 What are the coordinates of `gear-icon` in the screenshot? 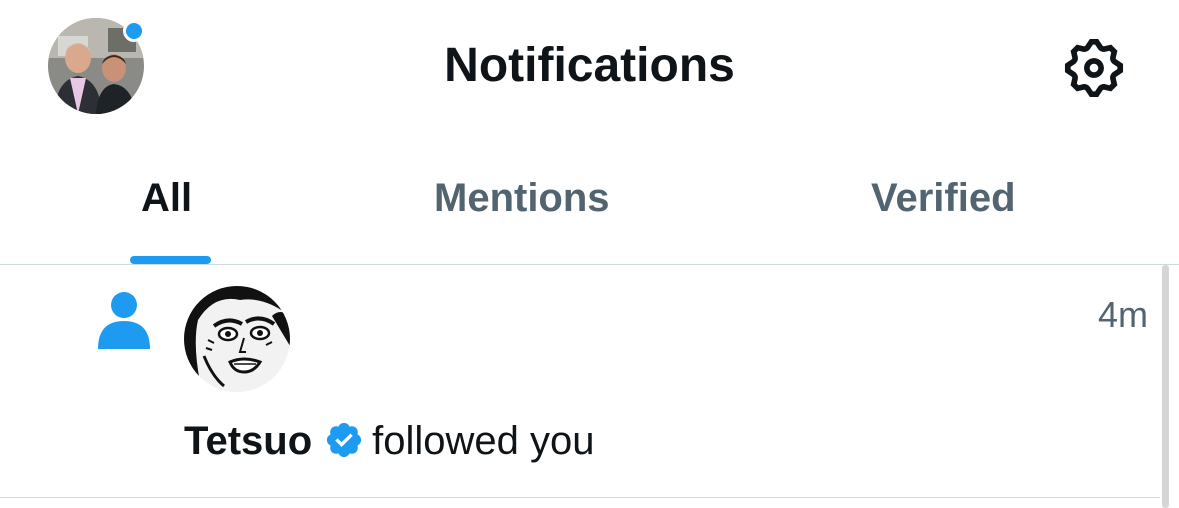 It's located at (1094, 68).